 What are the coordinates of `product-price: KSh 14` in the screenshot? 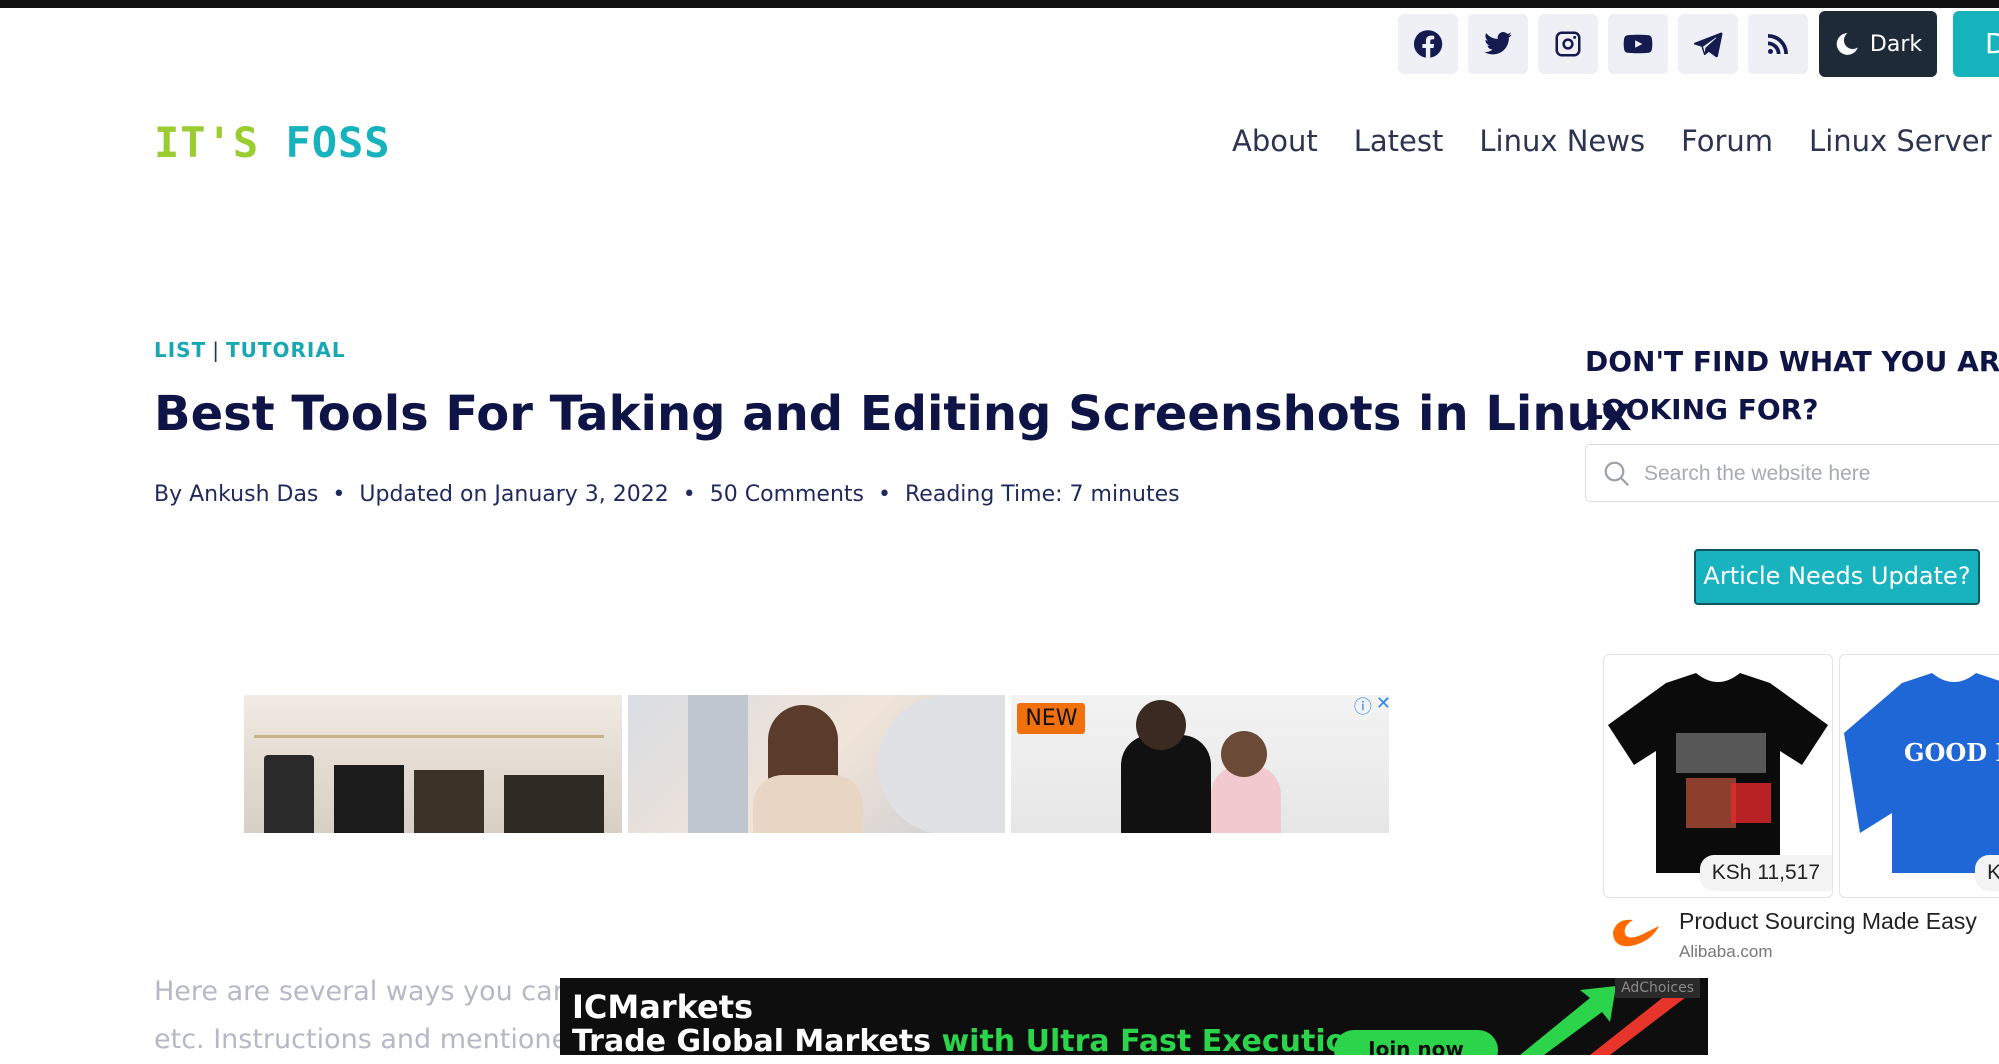 It's located at (1987, 873).